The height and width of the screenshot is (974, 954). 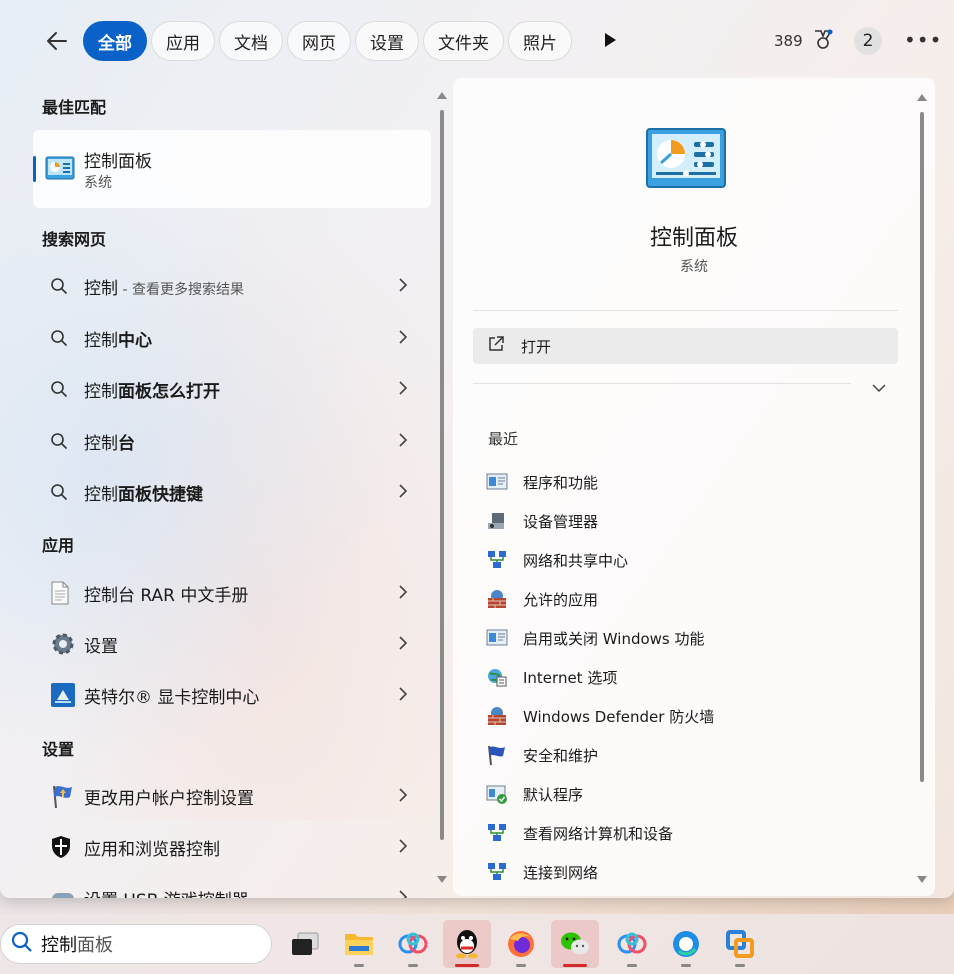 What do you see at coordinates (233, 644) in the screenshot?
I see `app-item: 设置` at bounding box center [233, 644].